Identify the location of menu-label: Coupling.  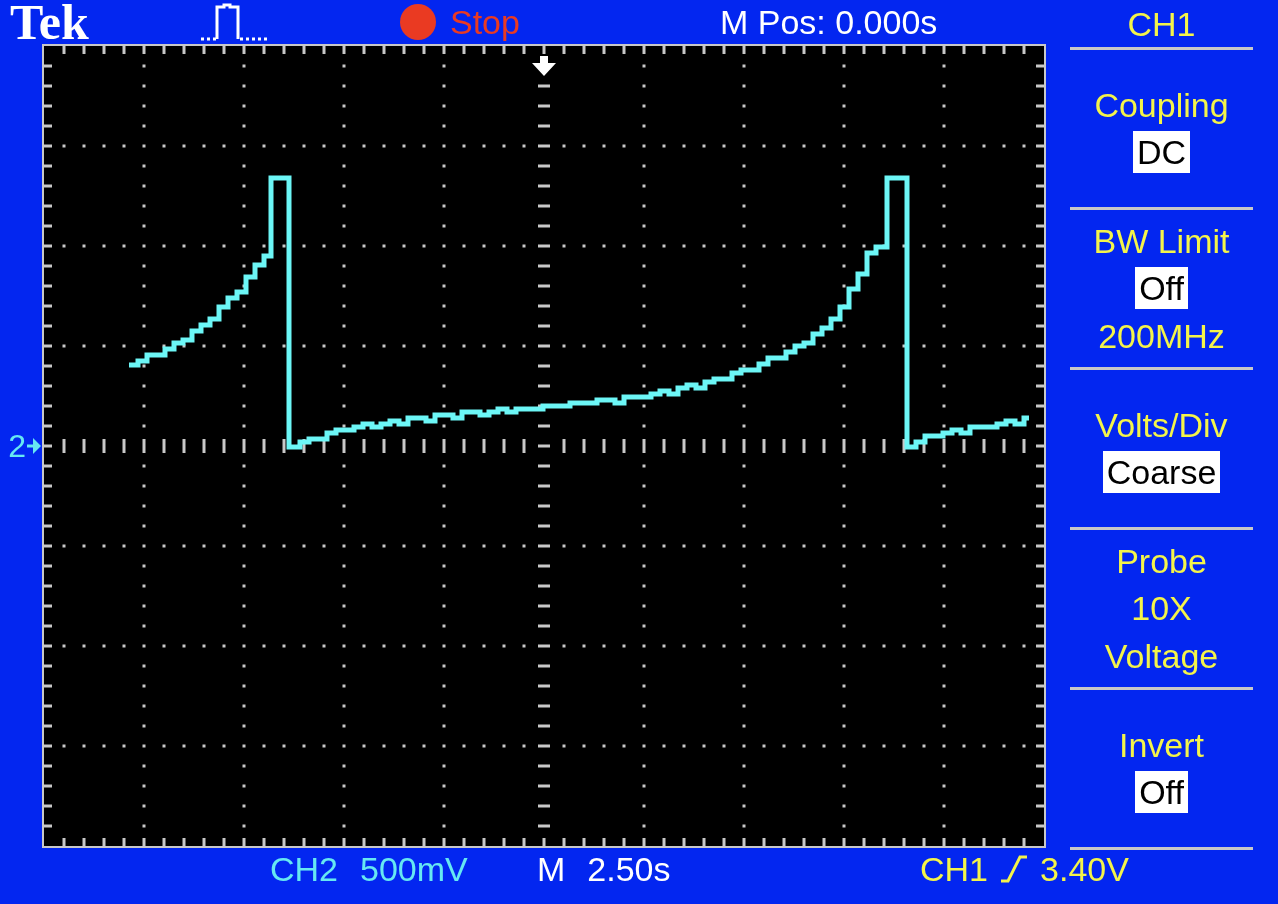
(1161, 104).